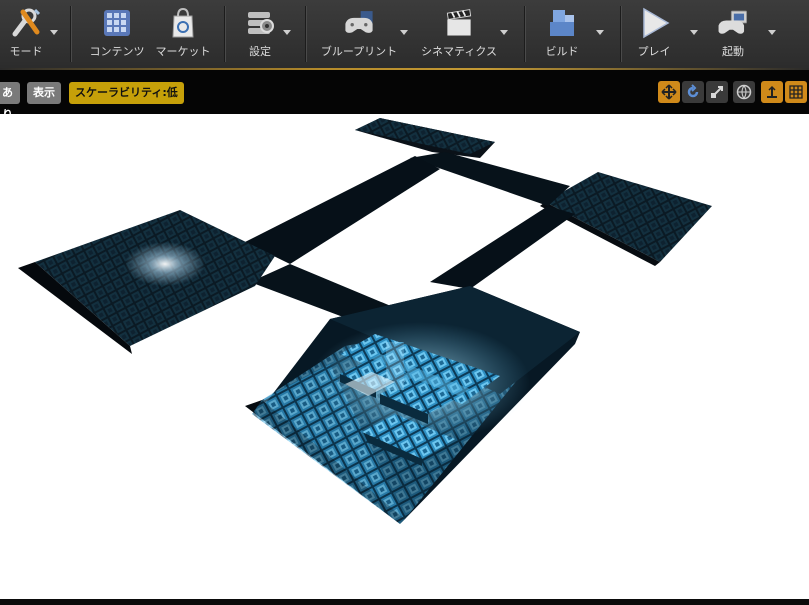 The width and height of the screenshot is (809, 605). I want to click on surface-snap-icon, so click(772, 91).